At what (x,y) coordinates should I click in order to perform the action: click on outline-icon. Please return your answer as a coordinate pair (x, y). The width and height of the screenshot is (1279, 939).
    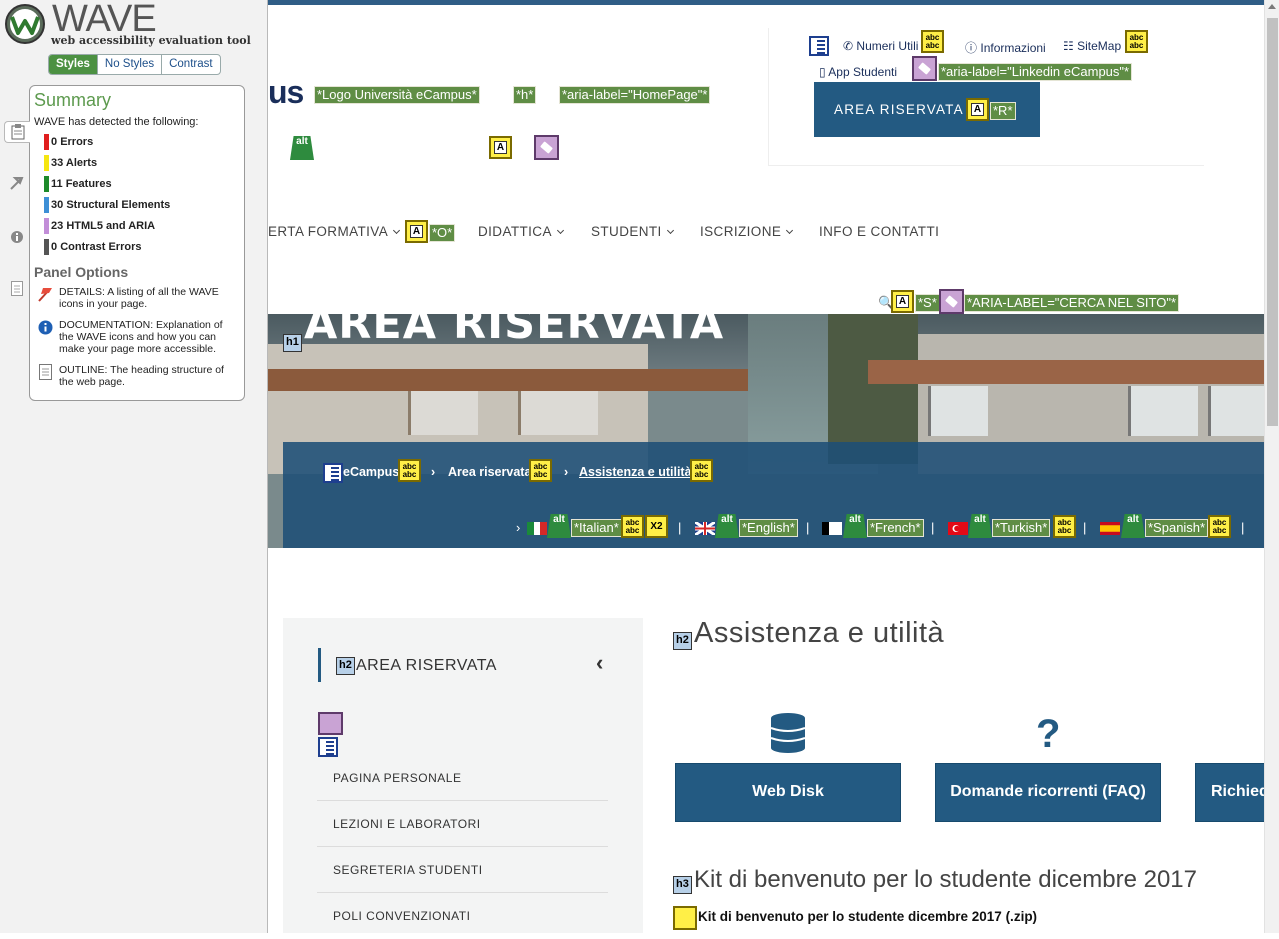
    Looking at the image, I should click on (45, 372).